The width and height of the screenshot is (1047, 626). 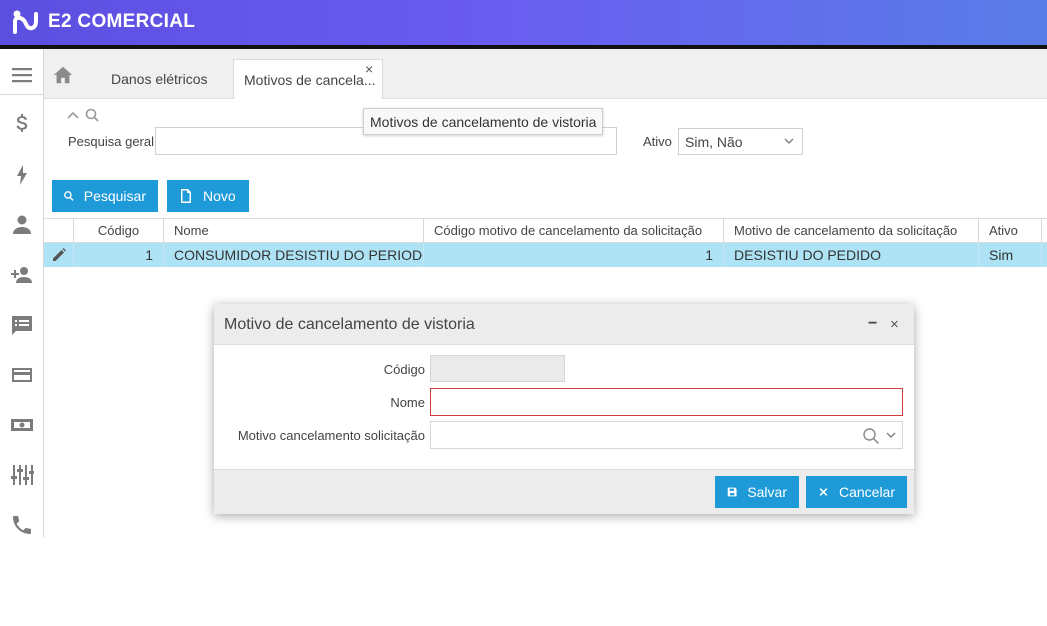 I want to click on motivo-label: Motivo cancelamento solicitação, so click(x=331, y=435).